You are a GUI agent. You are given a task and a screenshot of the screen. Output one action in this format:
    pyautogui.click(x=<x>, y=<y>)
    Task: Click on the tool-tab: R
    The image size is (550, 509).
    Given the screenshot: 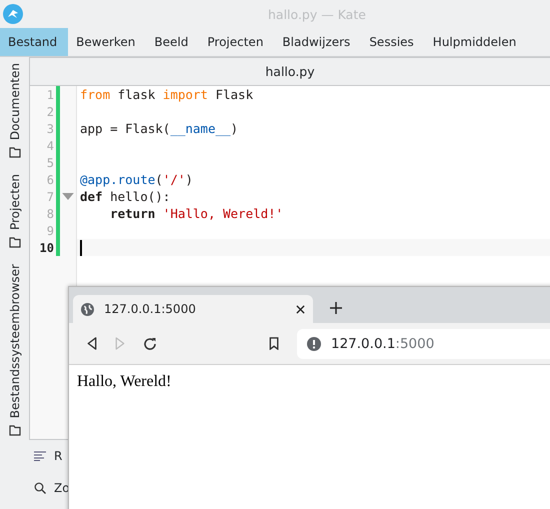 What is the action you would take?
    pyautogui.click(x=58, y=456)
    